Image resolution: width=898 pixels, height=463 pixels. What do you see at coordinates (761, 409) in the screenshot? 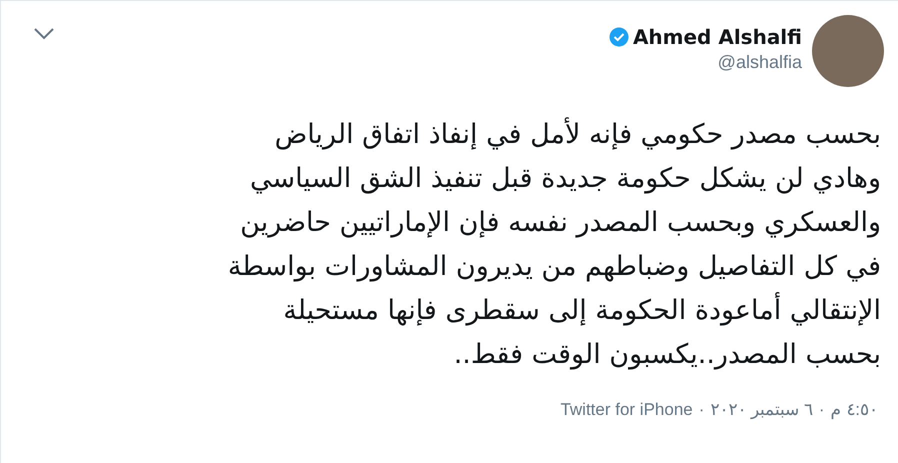
I see `tweet-date: ٦ سبتمبر ٢٠٢٠` at bounding box center [761, 409].